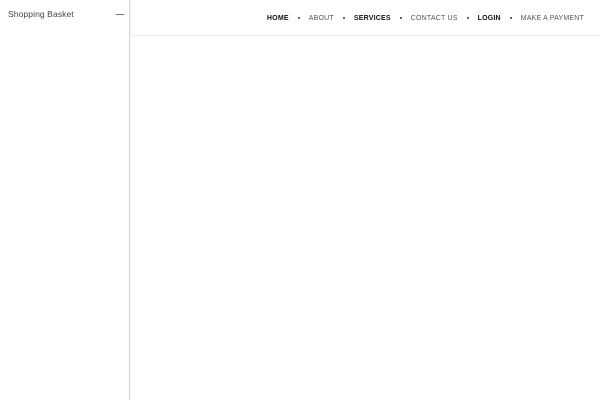 The width and height of the screenshot is (600, 400). I want to click on nav-item-make-a-payment: MAKE A PAYMENT, so click(552, 18).